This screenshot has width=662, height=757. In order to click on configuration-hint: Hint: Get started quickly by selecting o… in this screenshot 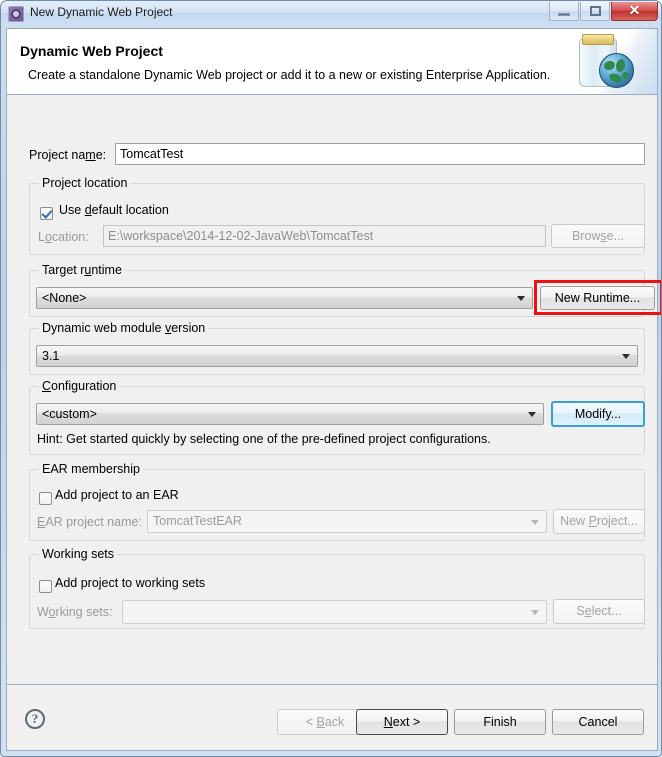, I will do `click(264, 439)`.